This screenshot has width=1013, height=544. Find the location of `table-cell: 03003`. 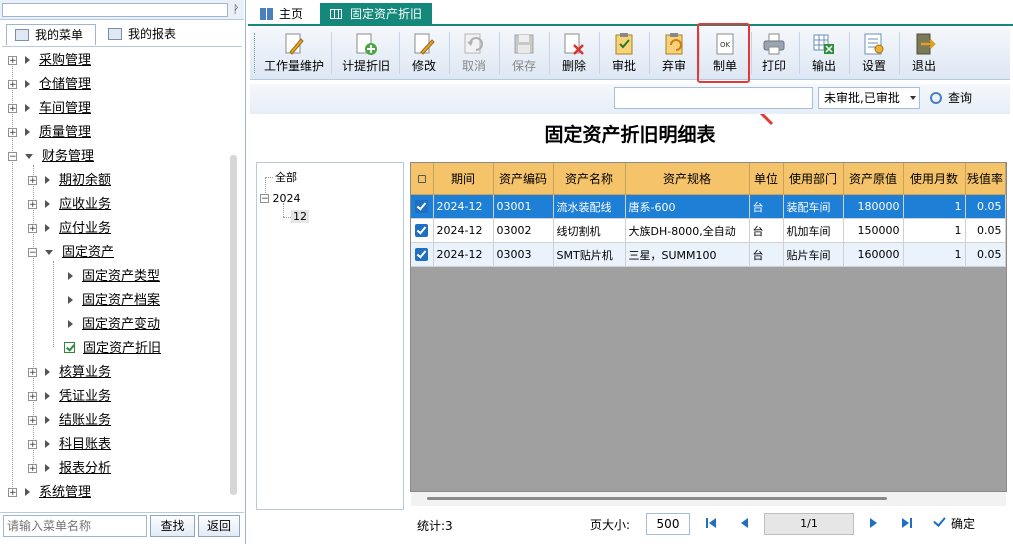

table-cell: 03003 is located at coordinates (523, 254).